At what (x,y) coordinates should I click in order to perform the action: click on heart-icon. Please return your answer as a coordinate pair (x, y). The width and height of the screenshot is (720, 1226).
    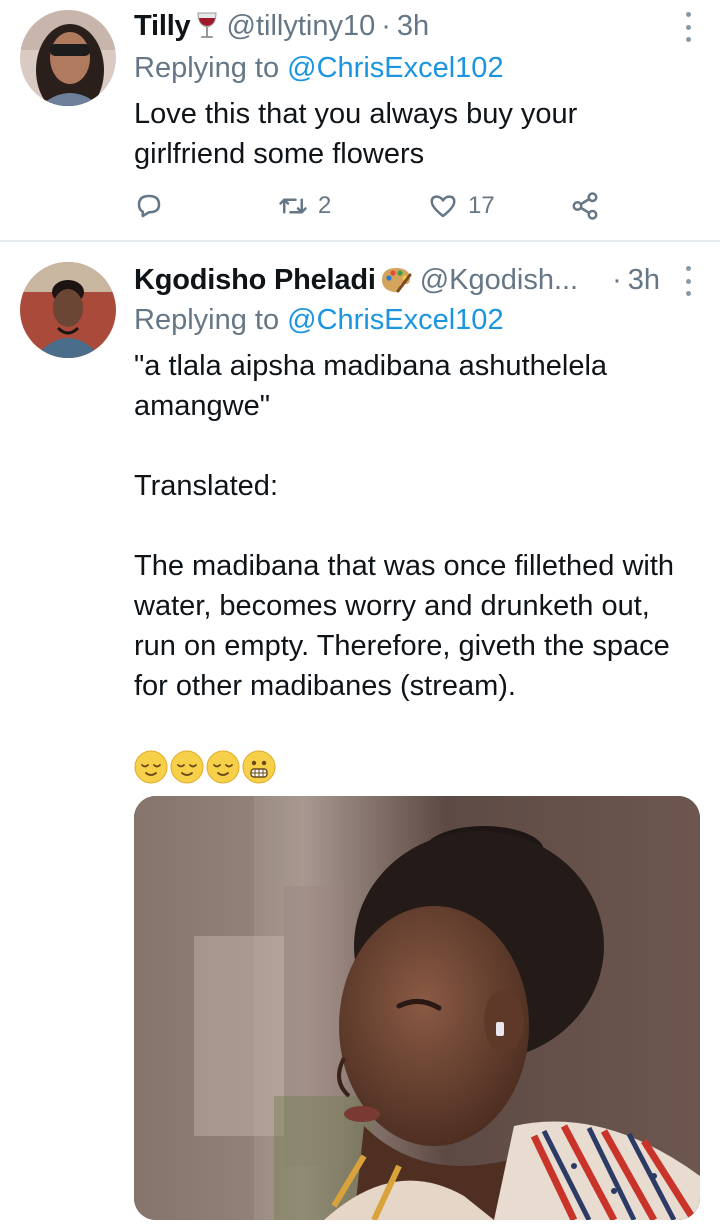
    Looking at the image, I should click on (443, 206).